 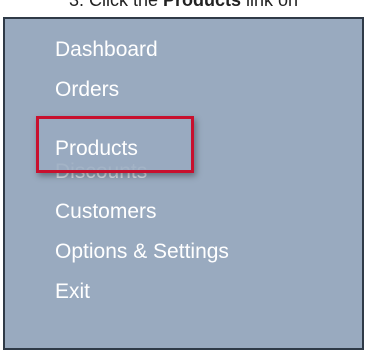 What do you see at coordinates (142, 252) in the screenshot?
I see `nav-item-options-settings: Options & Settings` at bounding box center [142, 252].